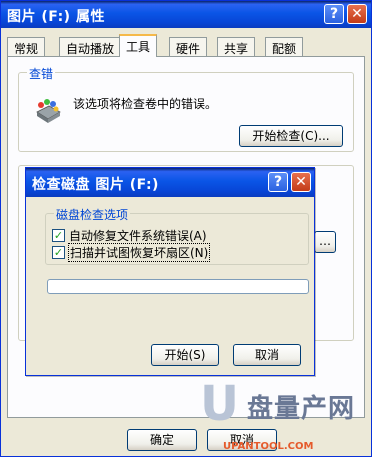 Image resolution: width=374 pixels, height=459 pixels. I want to click on dialog-cancel-button: 取消, so click(267, 355).